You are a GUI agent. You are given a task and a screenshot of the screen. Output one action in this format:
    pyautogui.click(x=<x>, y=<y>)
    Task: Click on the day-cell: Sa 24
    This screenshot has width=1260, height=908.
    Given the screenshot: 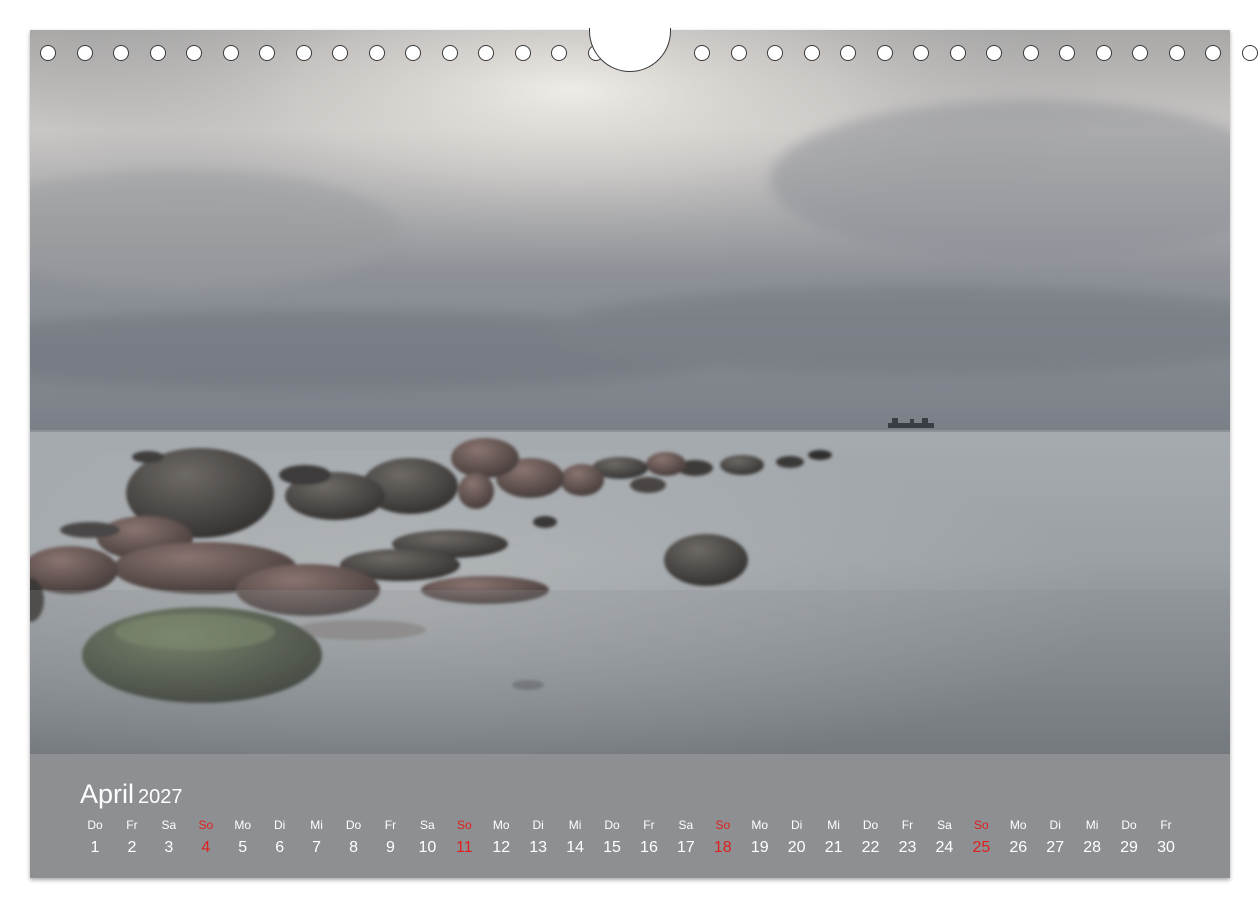 What is the action you would take?
    pyautogui.click(x=944, y=837)
    